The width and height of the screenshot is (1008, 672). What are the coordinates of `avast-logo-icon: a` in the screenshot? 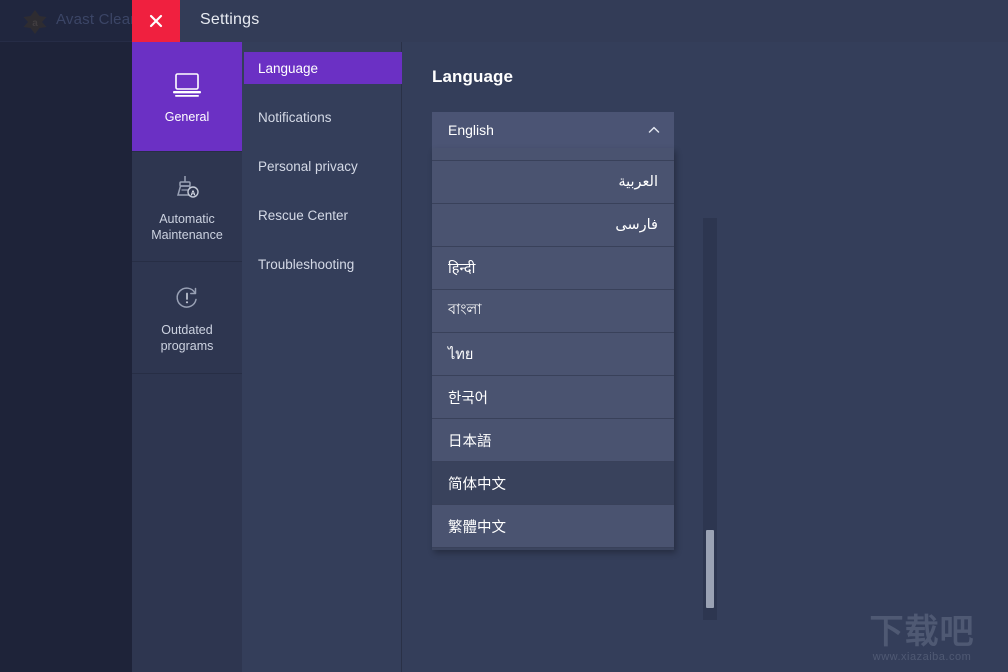 It's located at (35, 22).